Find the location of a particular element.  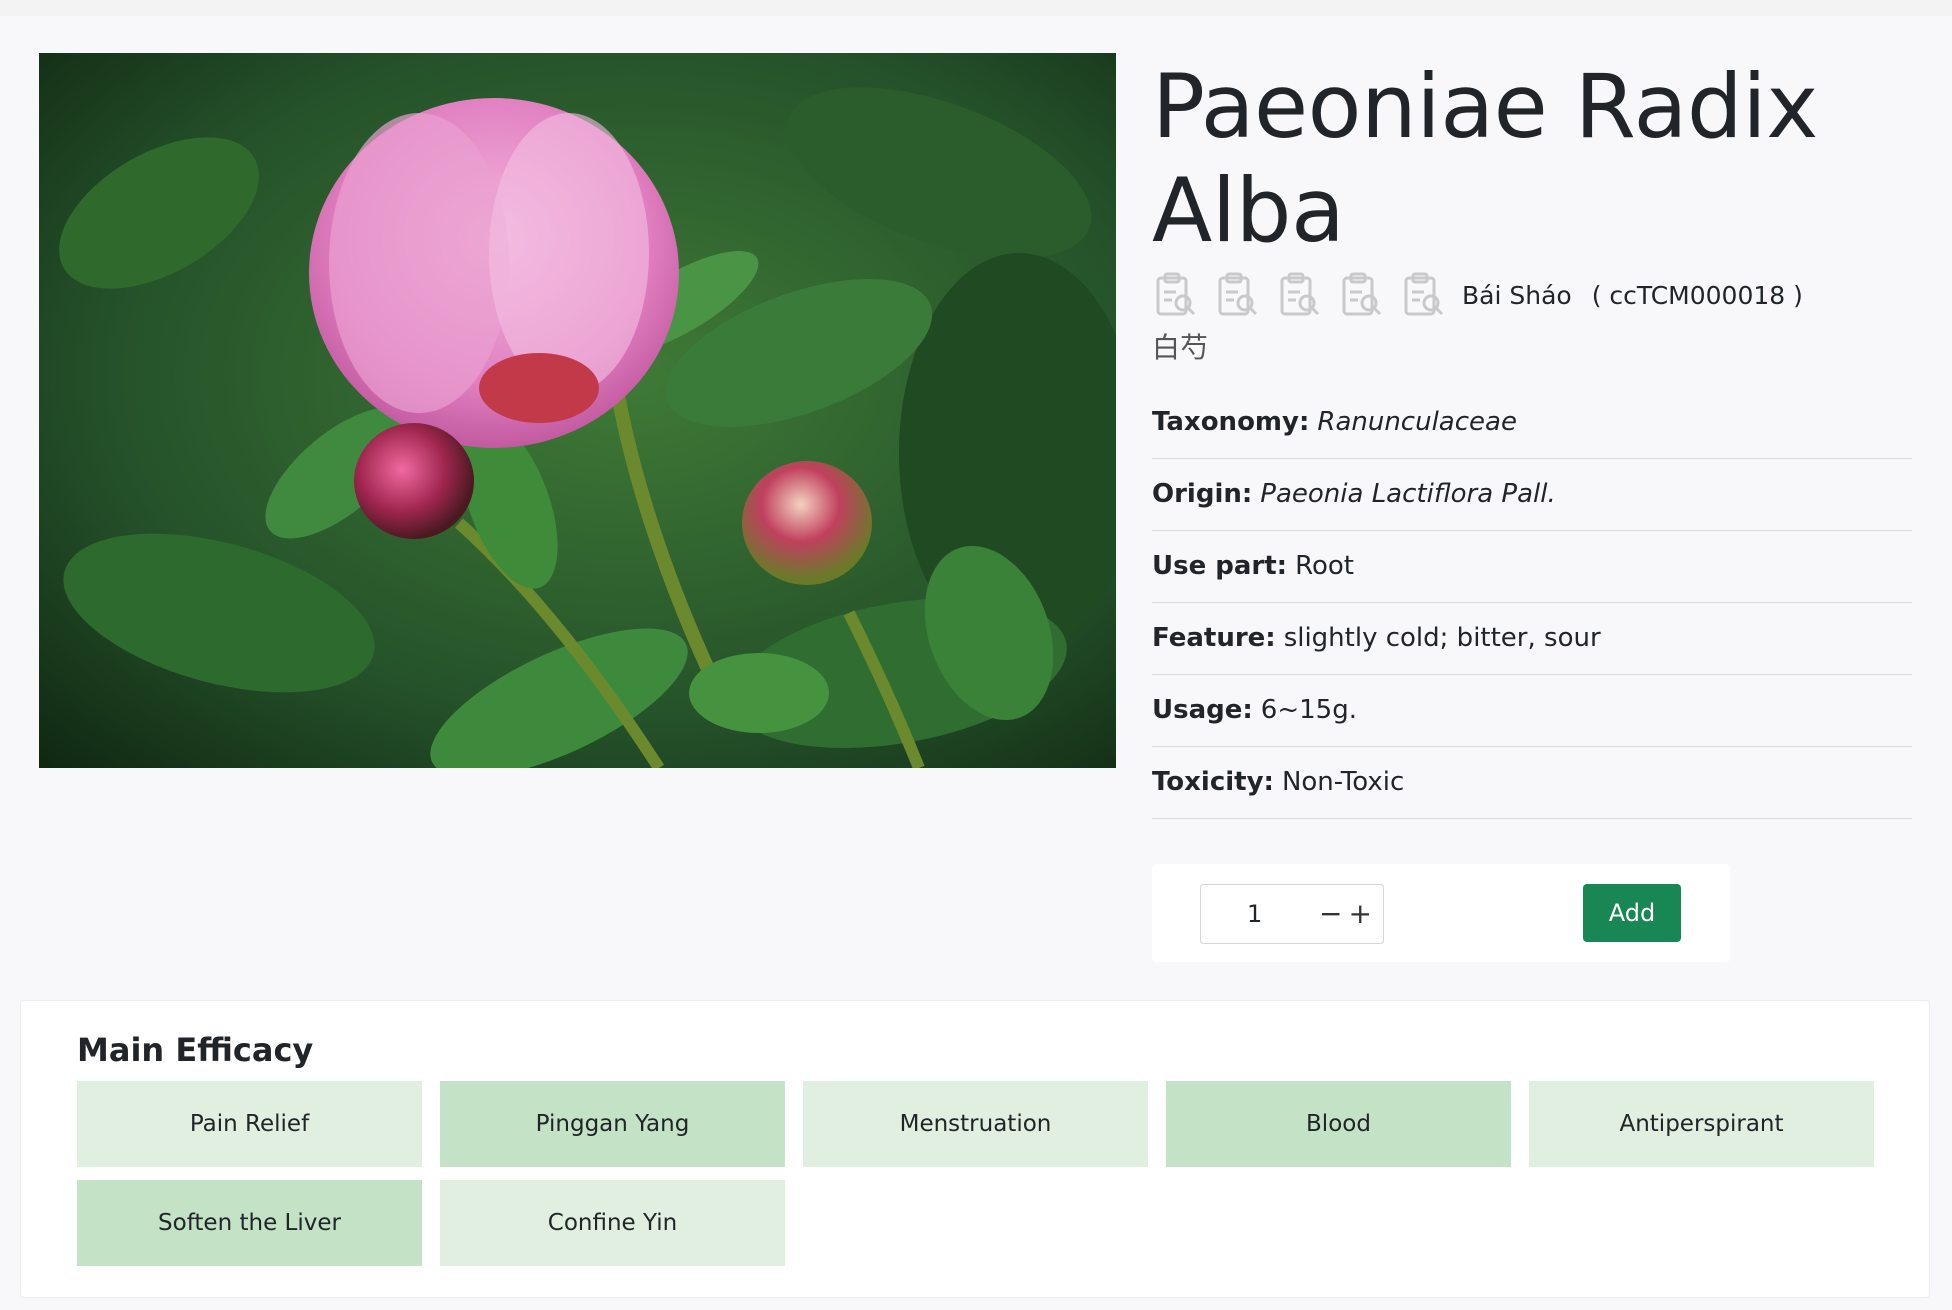

increment-button: + is located at coordinates (1359, 913).